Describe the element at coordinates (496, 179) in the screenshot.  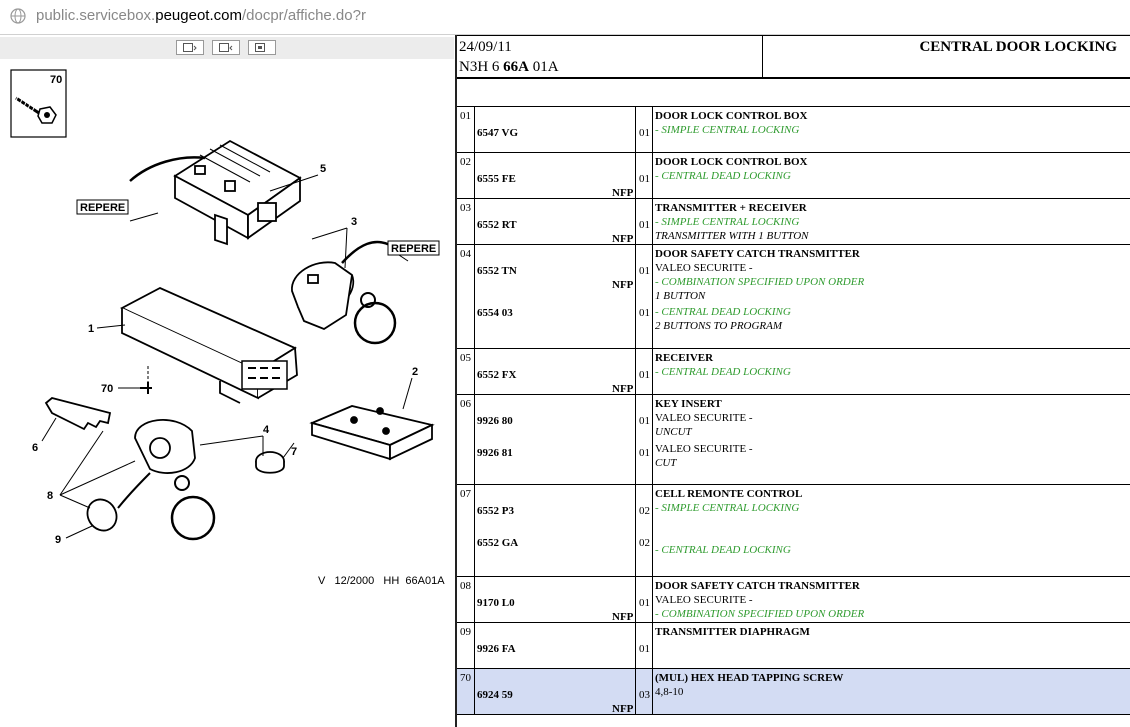
I see `part-reference: 6555 FE` at that location.